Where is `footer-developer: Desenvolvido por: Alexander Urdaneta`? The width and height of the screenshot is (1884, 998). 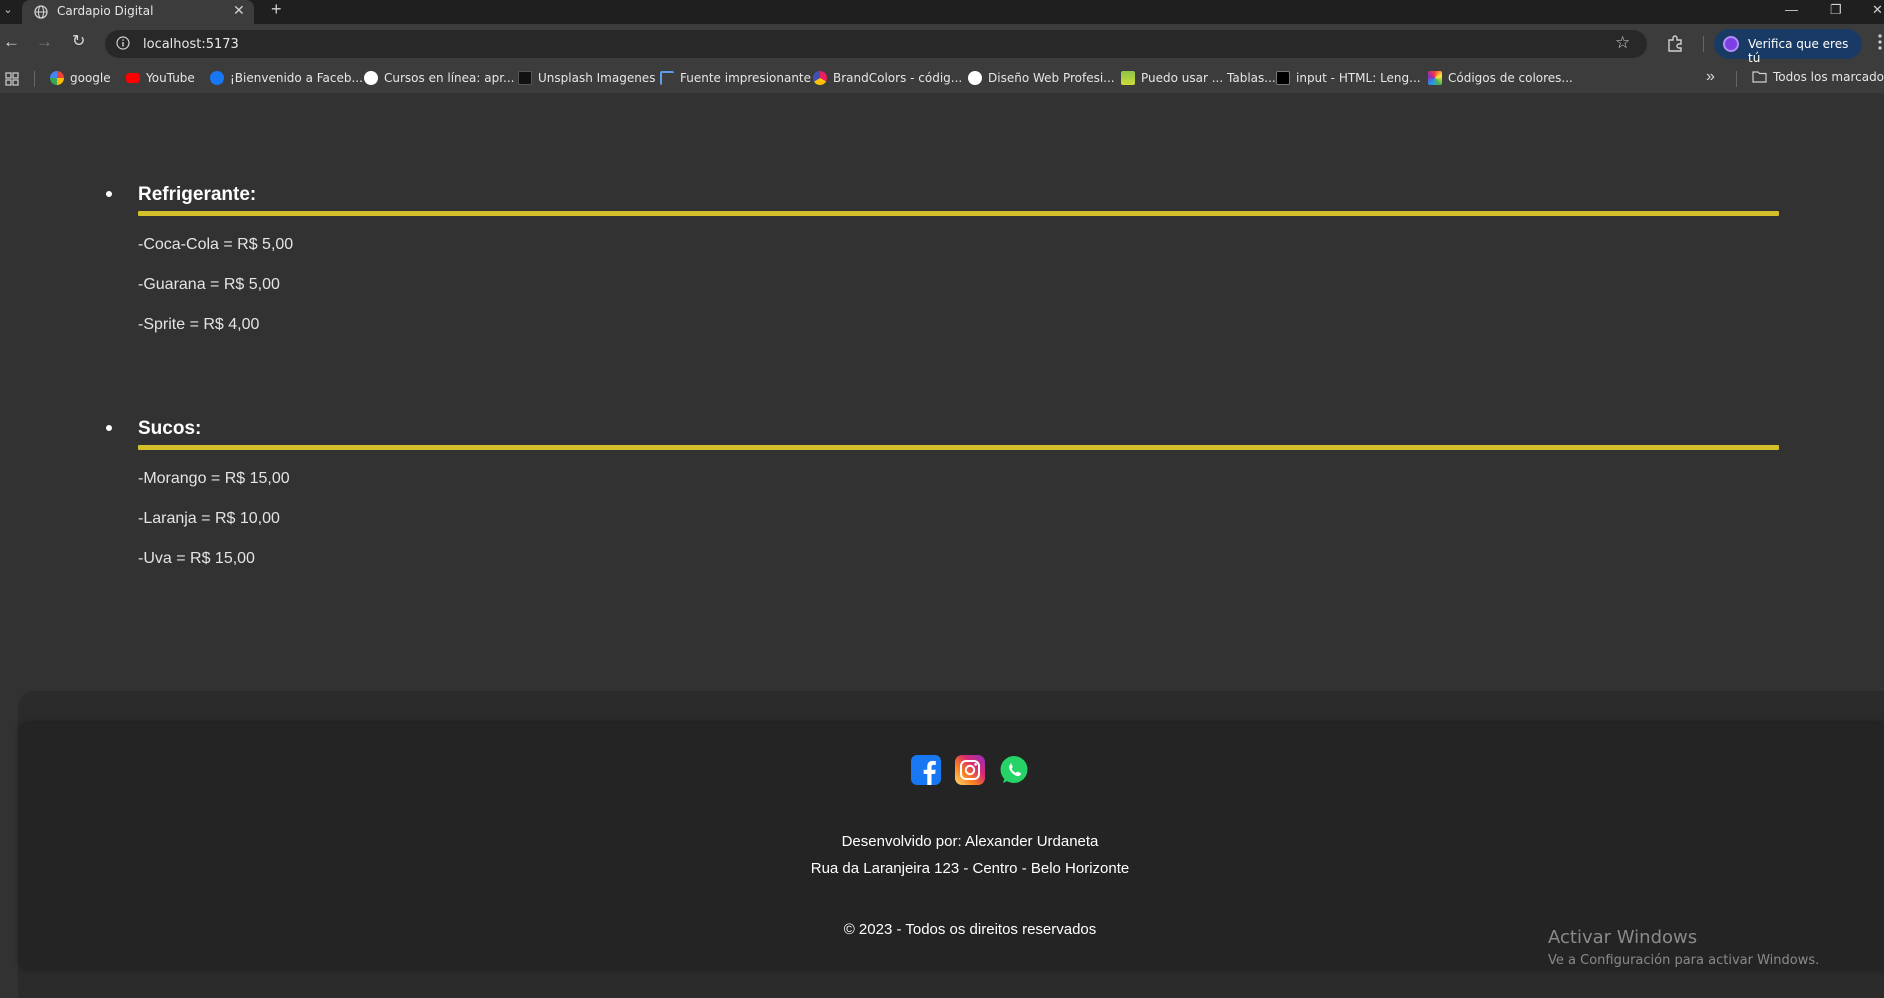 footer-developer: Desenvolvido por: Alexander Urdaneta is located at coordinates (970, 841).